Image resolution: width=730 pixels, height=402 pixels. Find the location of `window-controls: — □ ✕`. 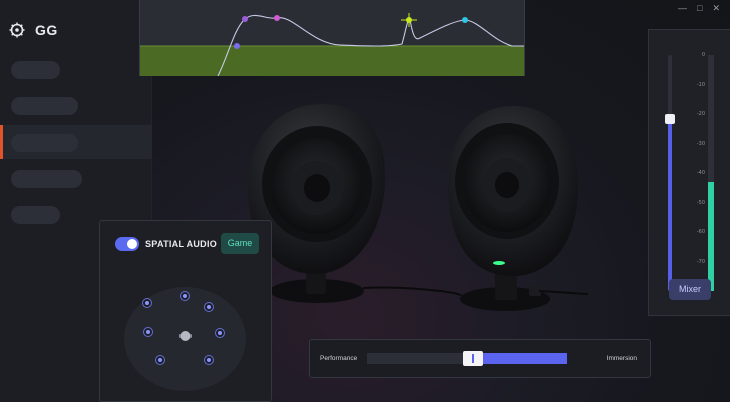

window-controls: — □ ✕ is located at coordinates (699, 8).